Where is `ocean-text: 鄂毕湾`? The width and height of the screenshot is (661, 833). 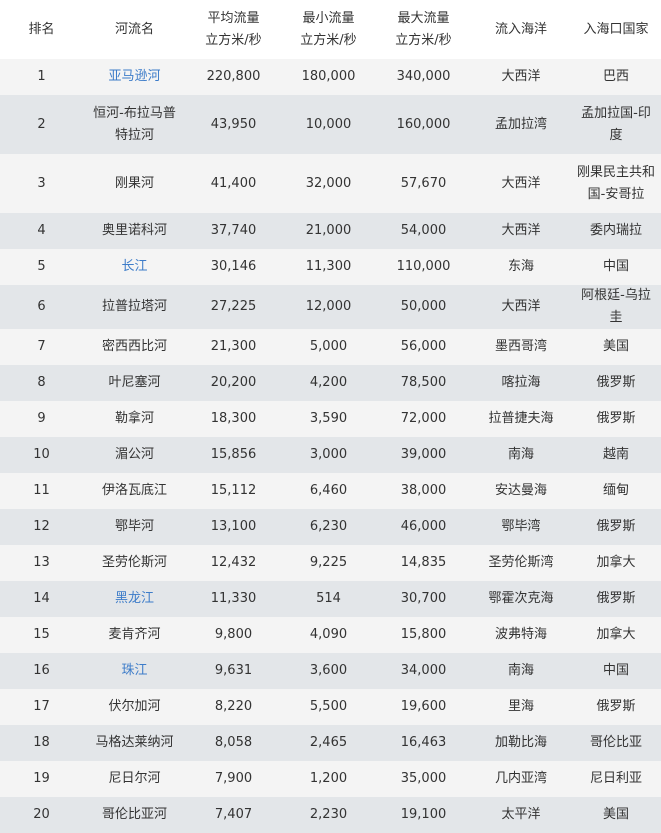
ocean-text: 鄂毕湾 is located at coordinates (521, 526).